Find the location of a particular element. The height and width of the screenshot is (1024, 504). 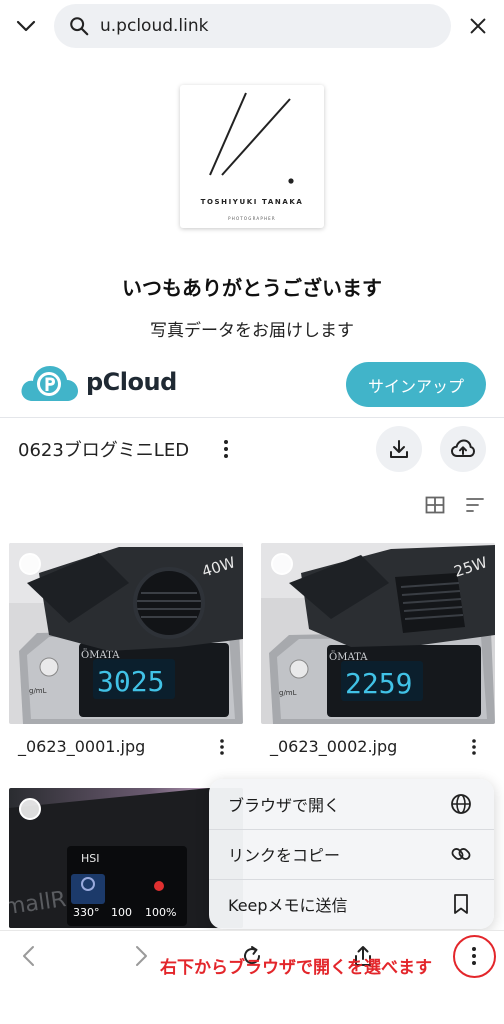

menu-item-copy-link: リンクをコピー is located at coordinates (351, 854).